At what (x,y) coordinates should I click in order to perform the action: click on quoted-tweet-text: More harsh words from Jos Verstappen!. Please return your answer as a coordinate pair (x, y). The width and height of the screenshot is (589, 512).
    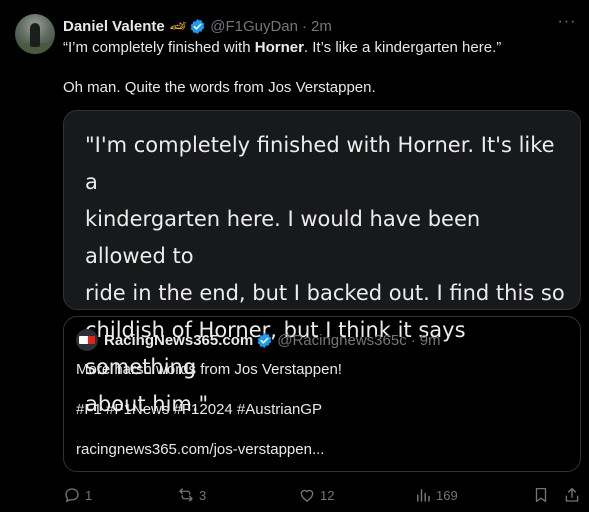
    Looking at the image, I should click on (209, 369).